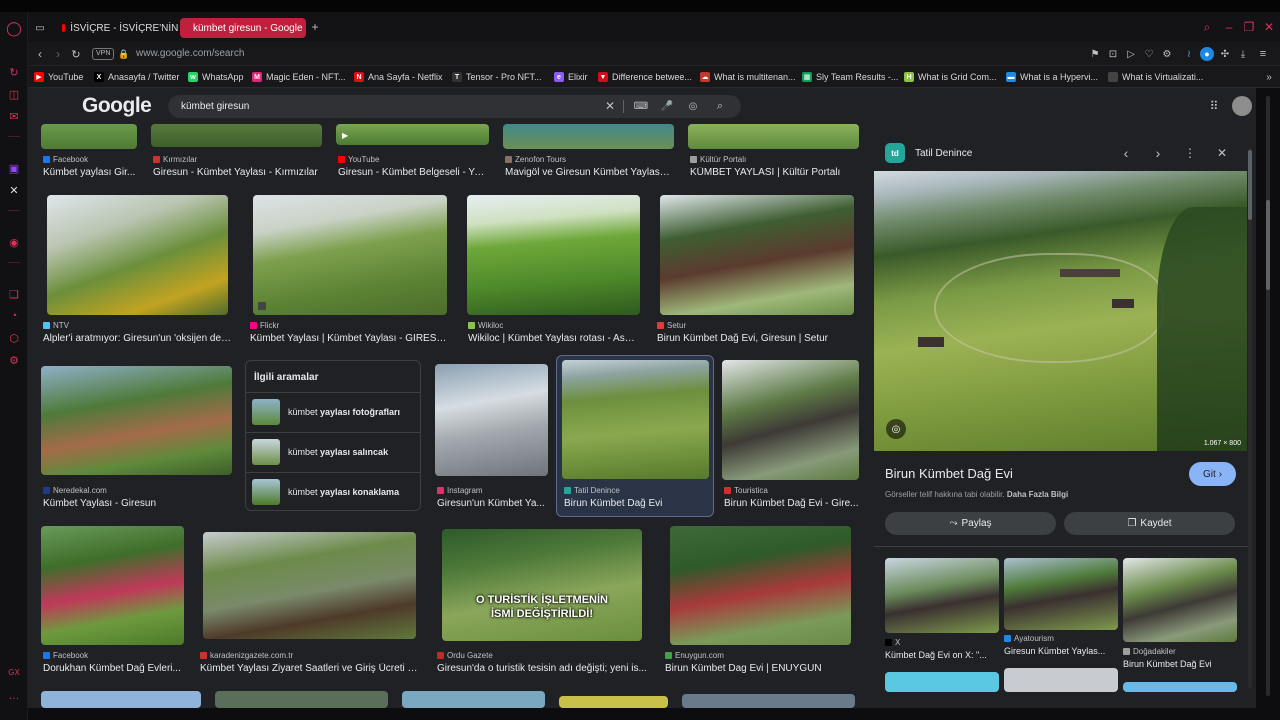 The image size is (1280, 720). Describe the element at coordinates (14, 672) in the screenshot. I see `gx-control-icon: GX` at that location.